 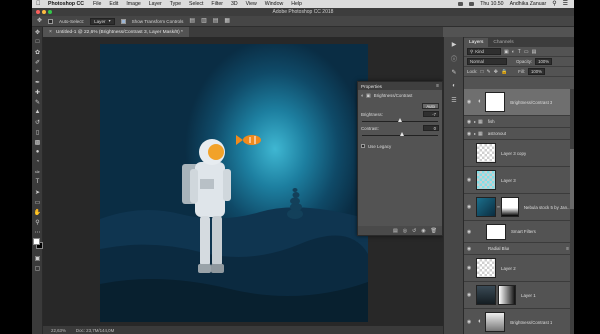 I want to click on color-icon: ◐, so click(x=454, y=86).